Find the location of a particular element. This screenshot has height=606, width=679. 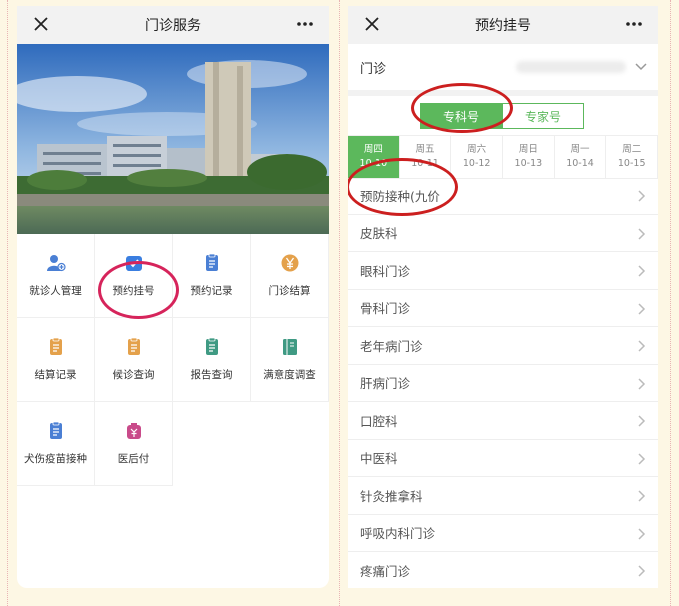

department-name: 中医科 is located at coordinates (379, 459).